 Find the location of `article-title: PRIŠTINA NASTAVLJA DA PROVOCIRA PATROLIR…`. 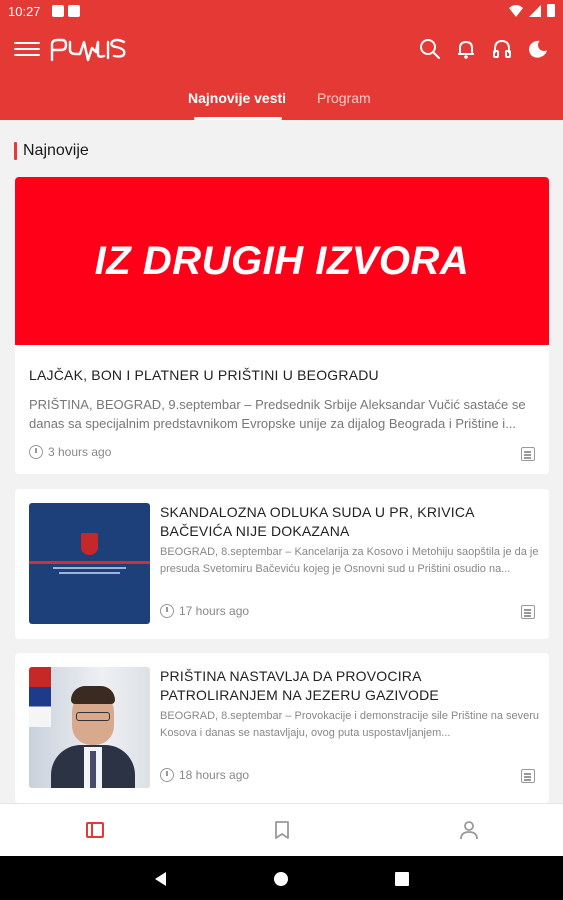

article-title: PRIŠTINA NASTAVLJA DA PROVOCIRA PATROLIR… is located at coordinates (299, 685).